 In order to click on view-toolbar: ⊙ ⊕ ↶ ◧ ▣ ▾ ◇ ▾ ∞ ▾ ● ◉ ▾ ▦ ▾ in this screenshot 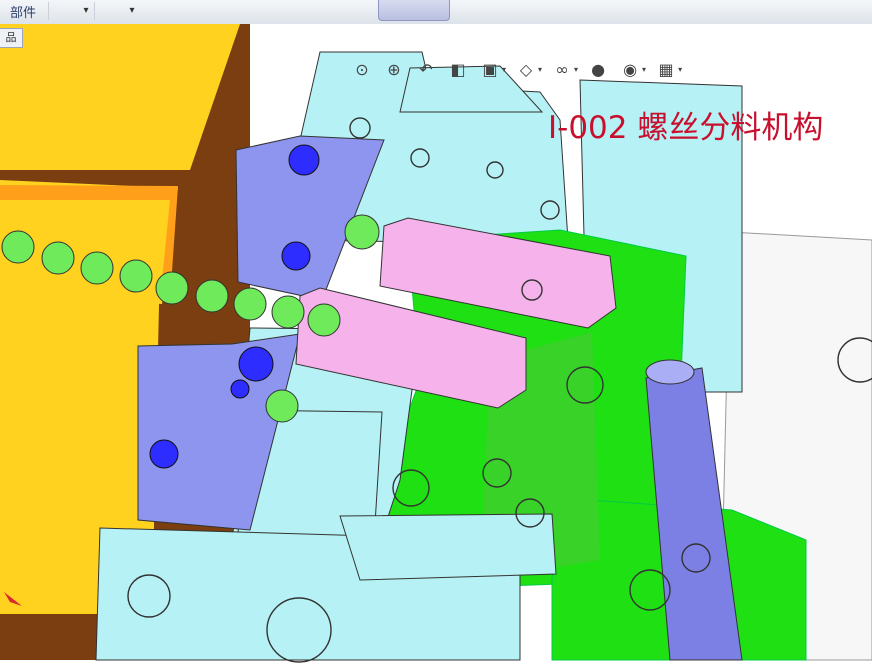, I will do `click(516, 69)`.